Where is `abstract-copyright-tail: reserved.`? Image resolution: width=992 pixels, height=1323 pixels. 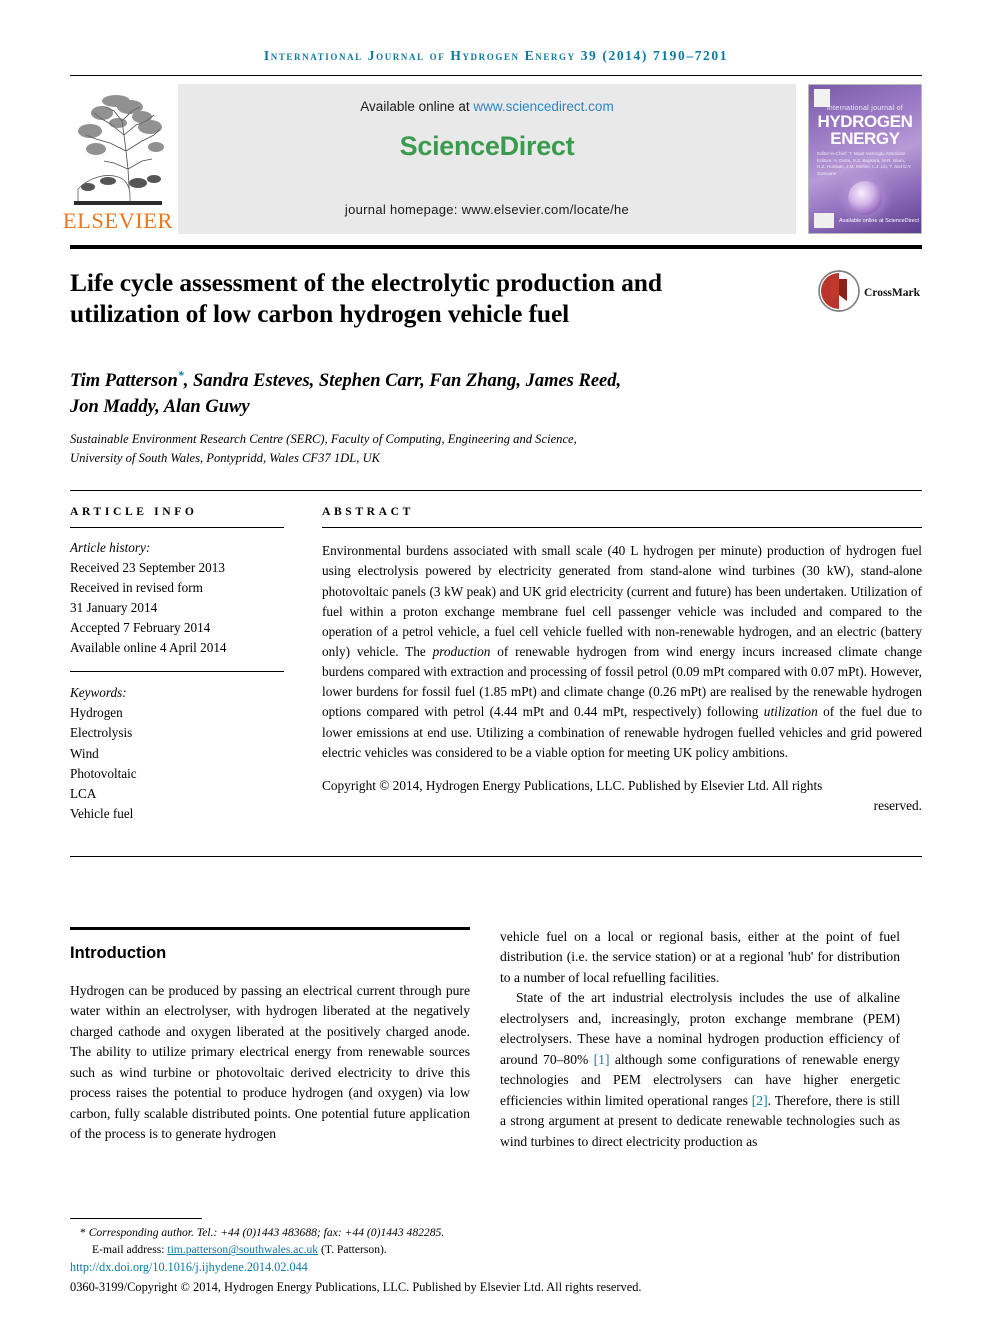 abstract-copyright-tail: reserved. is located at coordinates (897, 806).